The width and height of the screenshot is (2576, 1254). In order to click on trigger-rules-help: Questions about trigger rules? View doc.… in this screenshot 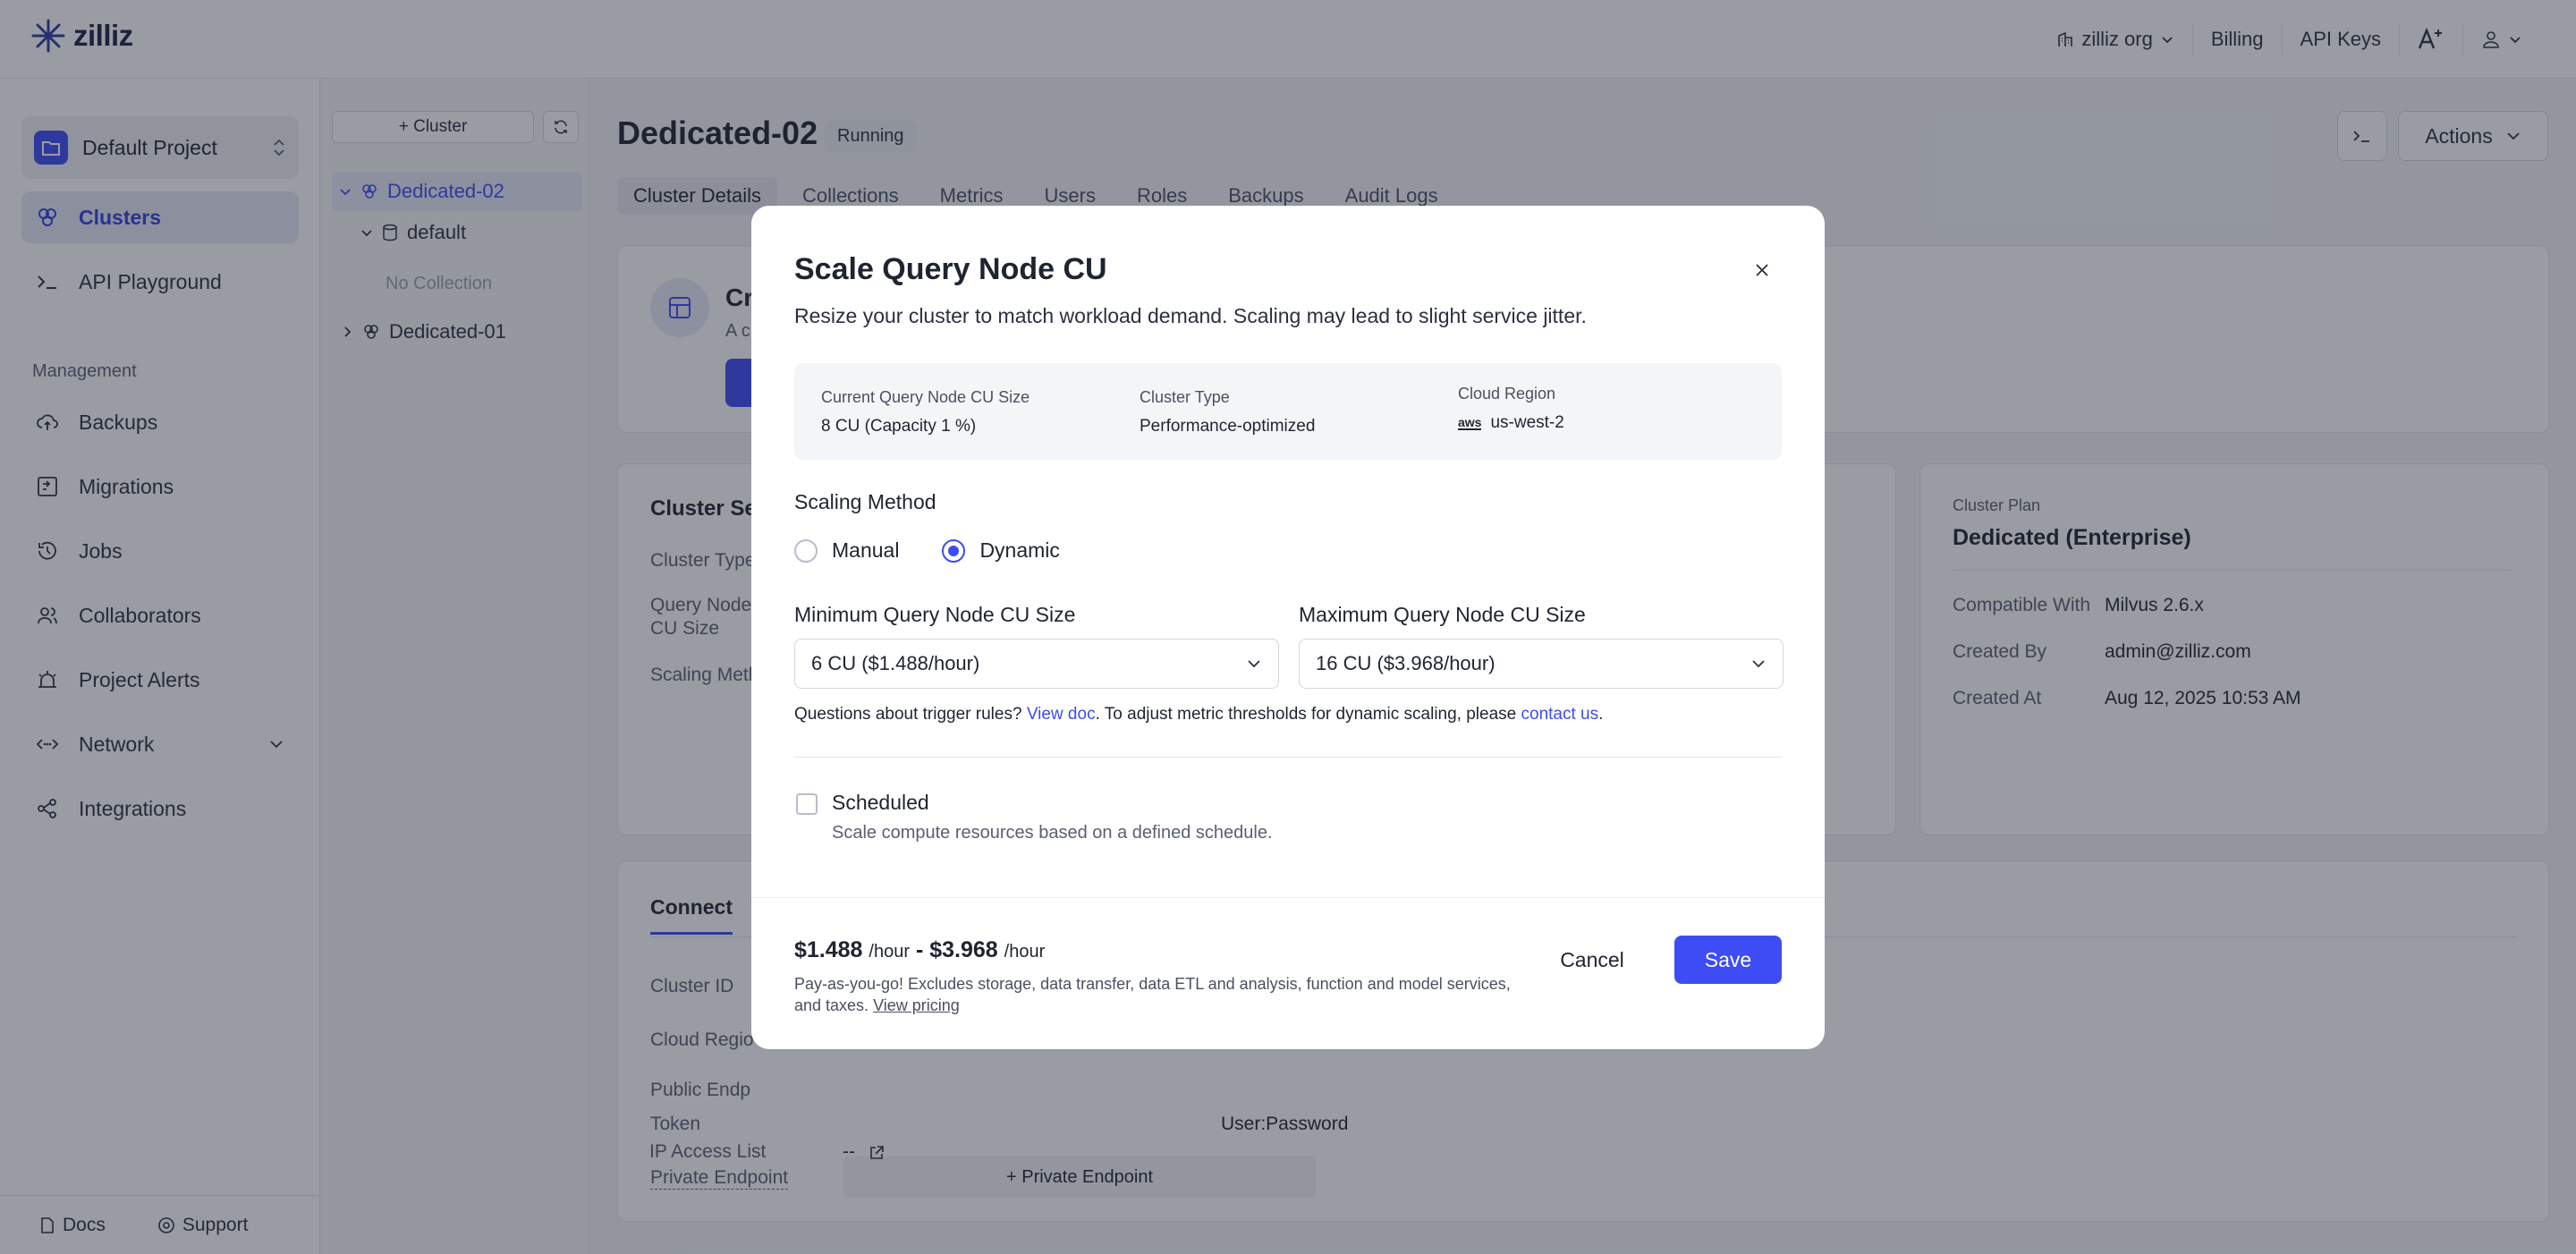, I will do `click(1198, 714)`.